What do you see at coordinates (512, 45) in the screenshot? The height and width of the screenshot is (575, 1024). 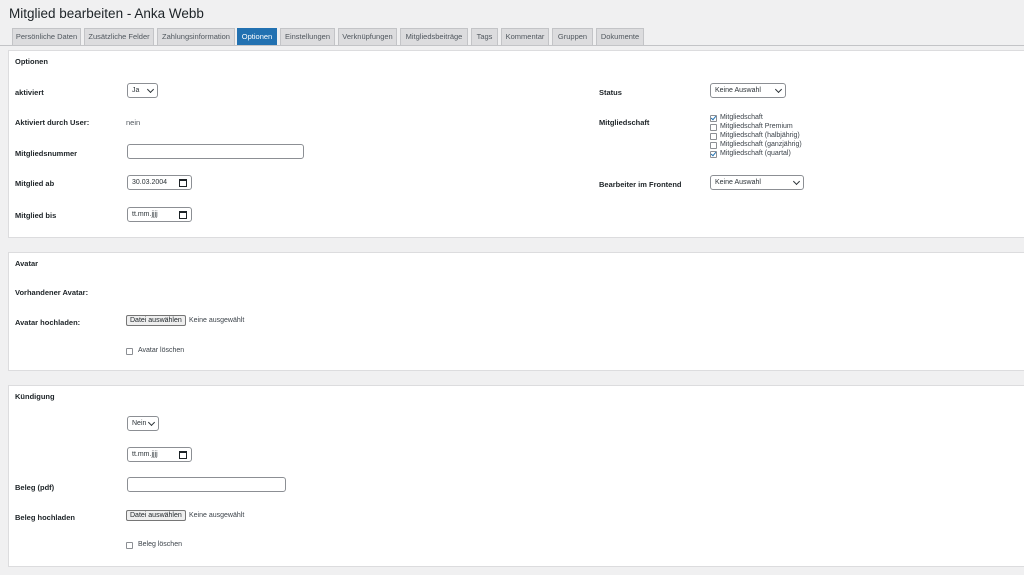 I see `tab-divider` at bounding box center [512, 45].